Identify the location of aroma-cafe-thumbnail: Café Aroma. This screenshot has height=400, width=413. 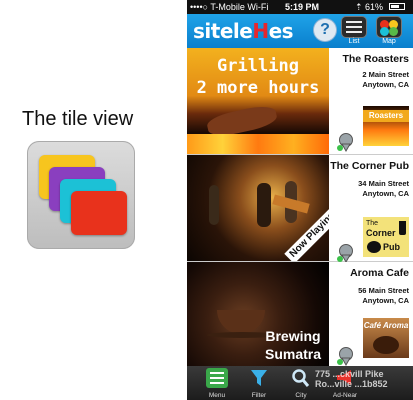
(386, 338).